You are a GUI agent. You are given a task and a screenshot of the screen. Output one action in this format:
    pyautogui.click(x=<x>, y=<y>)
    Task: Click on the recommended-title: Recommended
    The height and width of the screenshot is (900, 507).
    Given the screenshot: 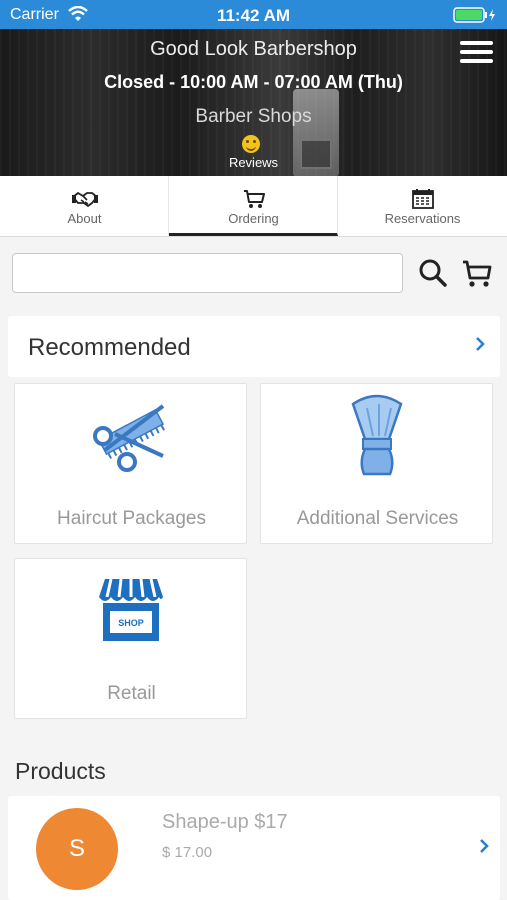 What is the action you would take?
    pyautogui.click(x=109, y=347)
    